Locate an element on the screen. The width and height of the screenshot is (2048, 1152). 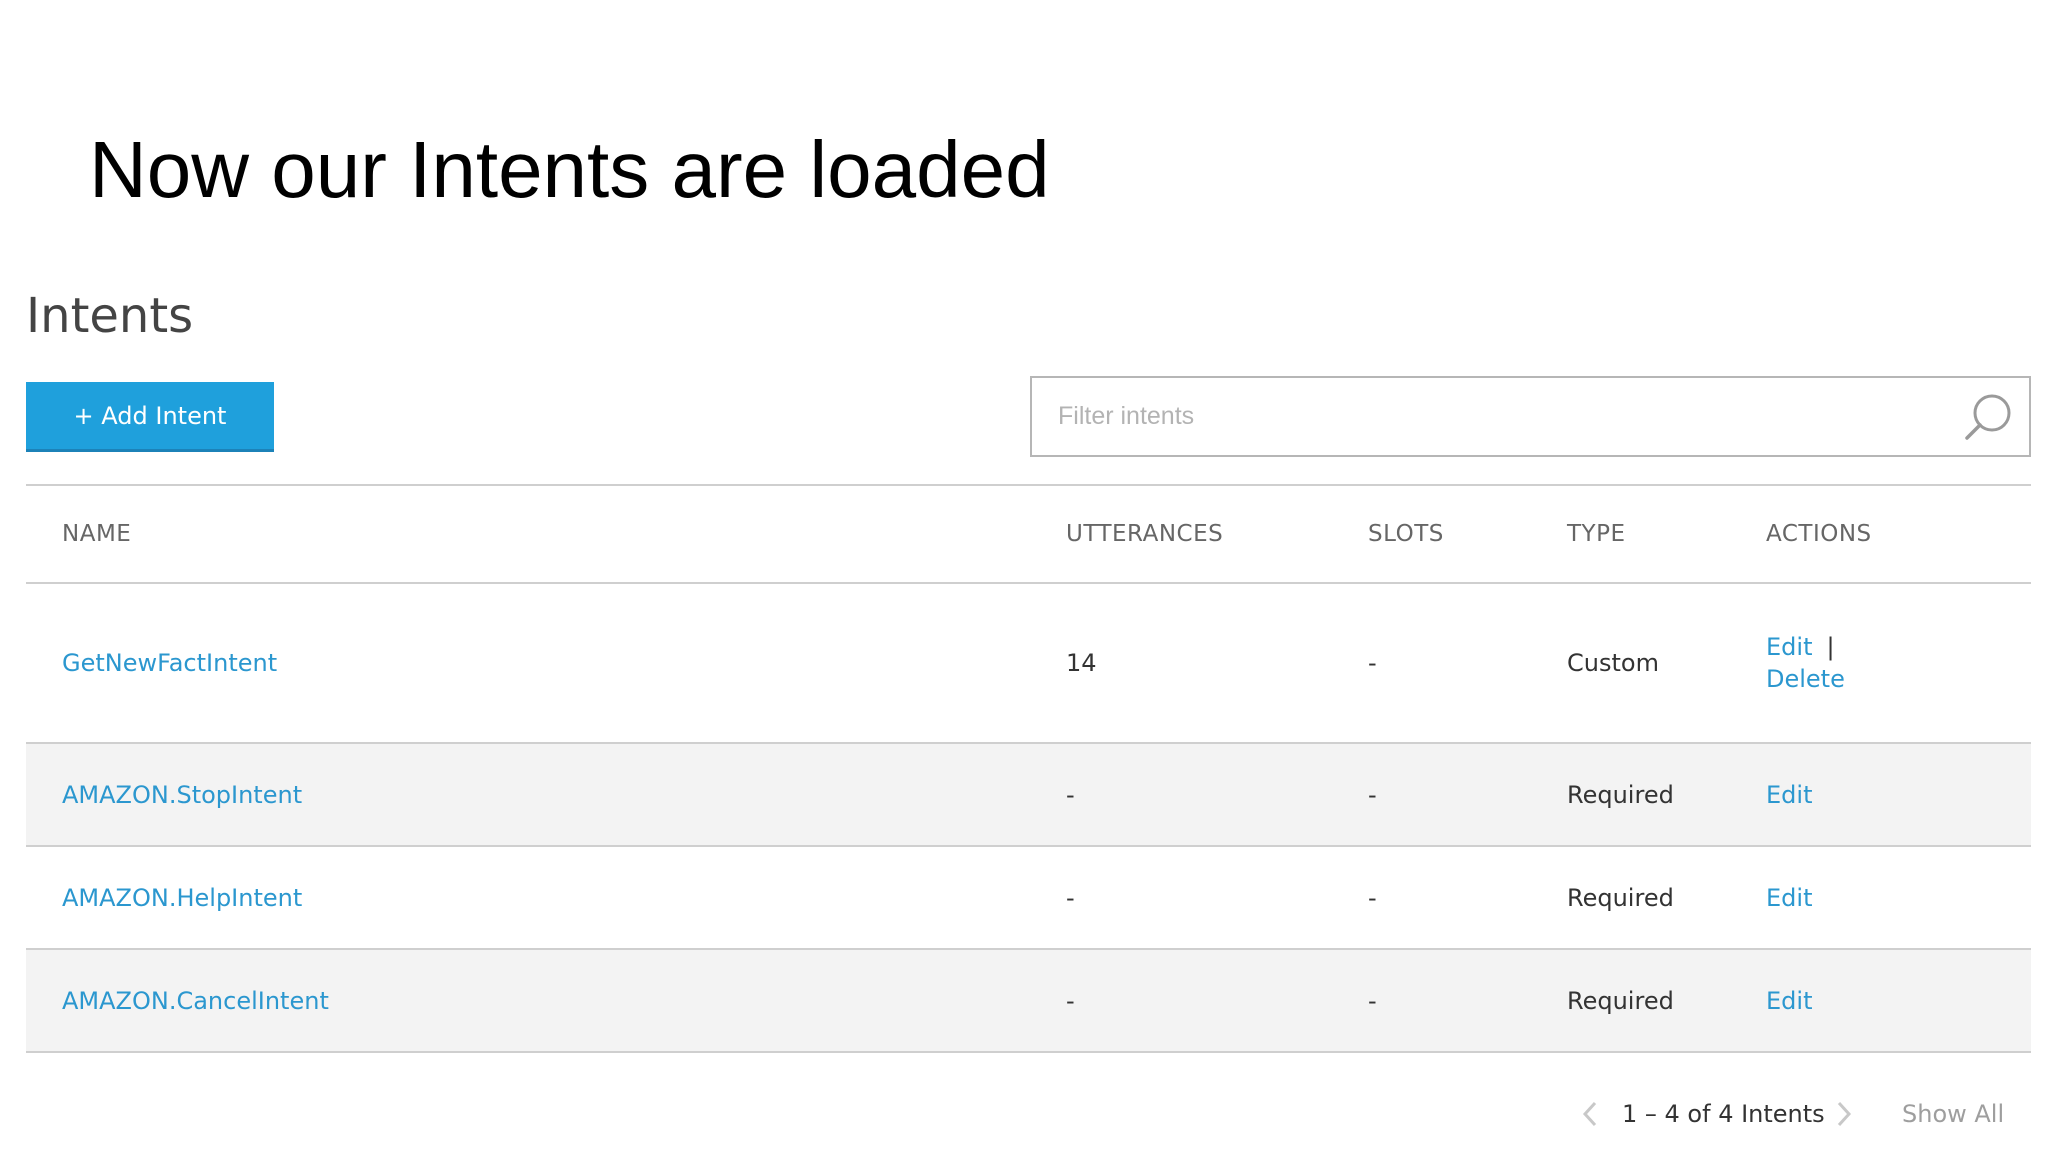
filter-intents-box is located at coordinates (1530, 416).